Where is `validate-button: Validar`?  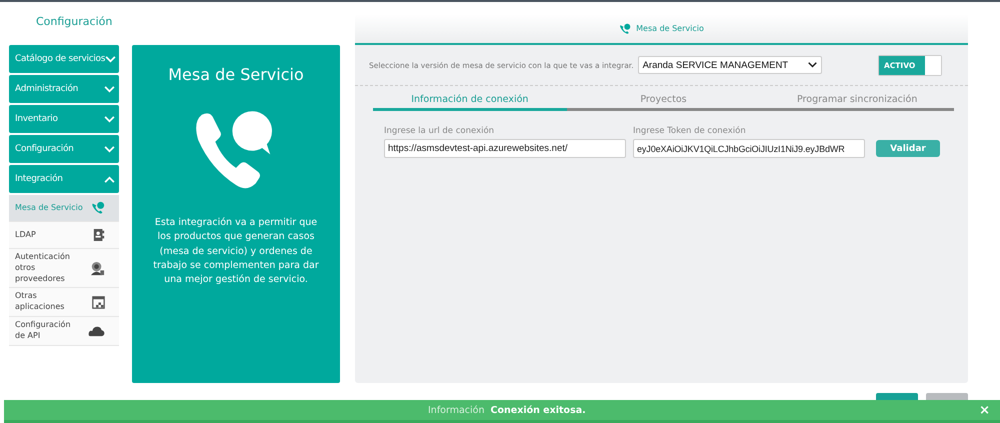 validate-button: Validar is located at coordinates (908, 148).